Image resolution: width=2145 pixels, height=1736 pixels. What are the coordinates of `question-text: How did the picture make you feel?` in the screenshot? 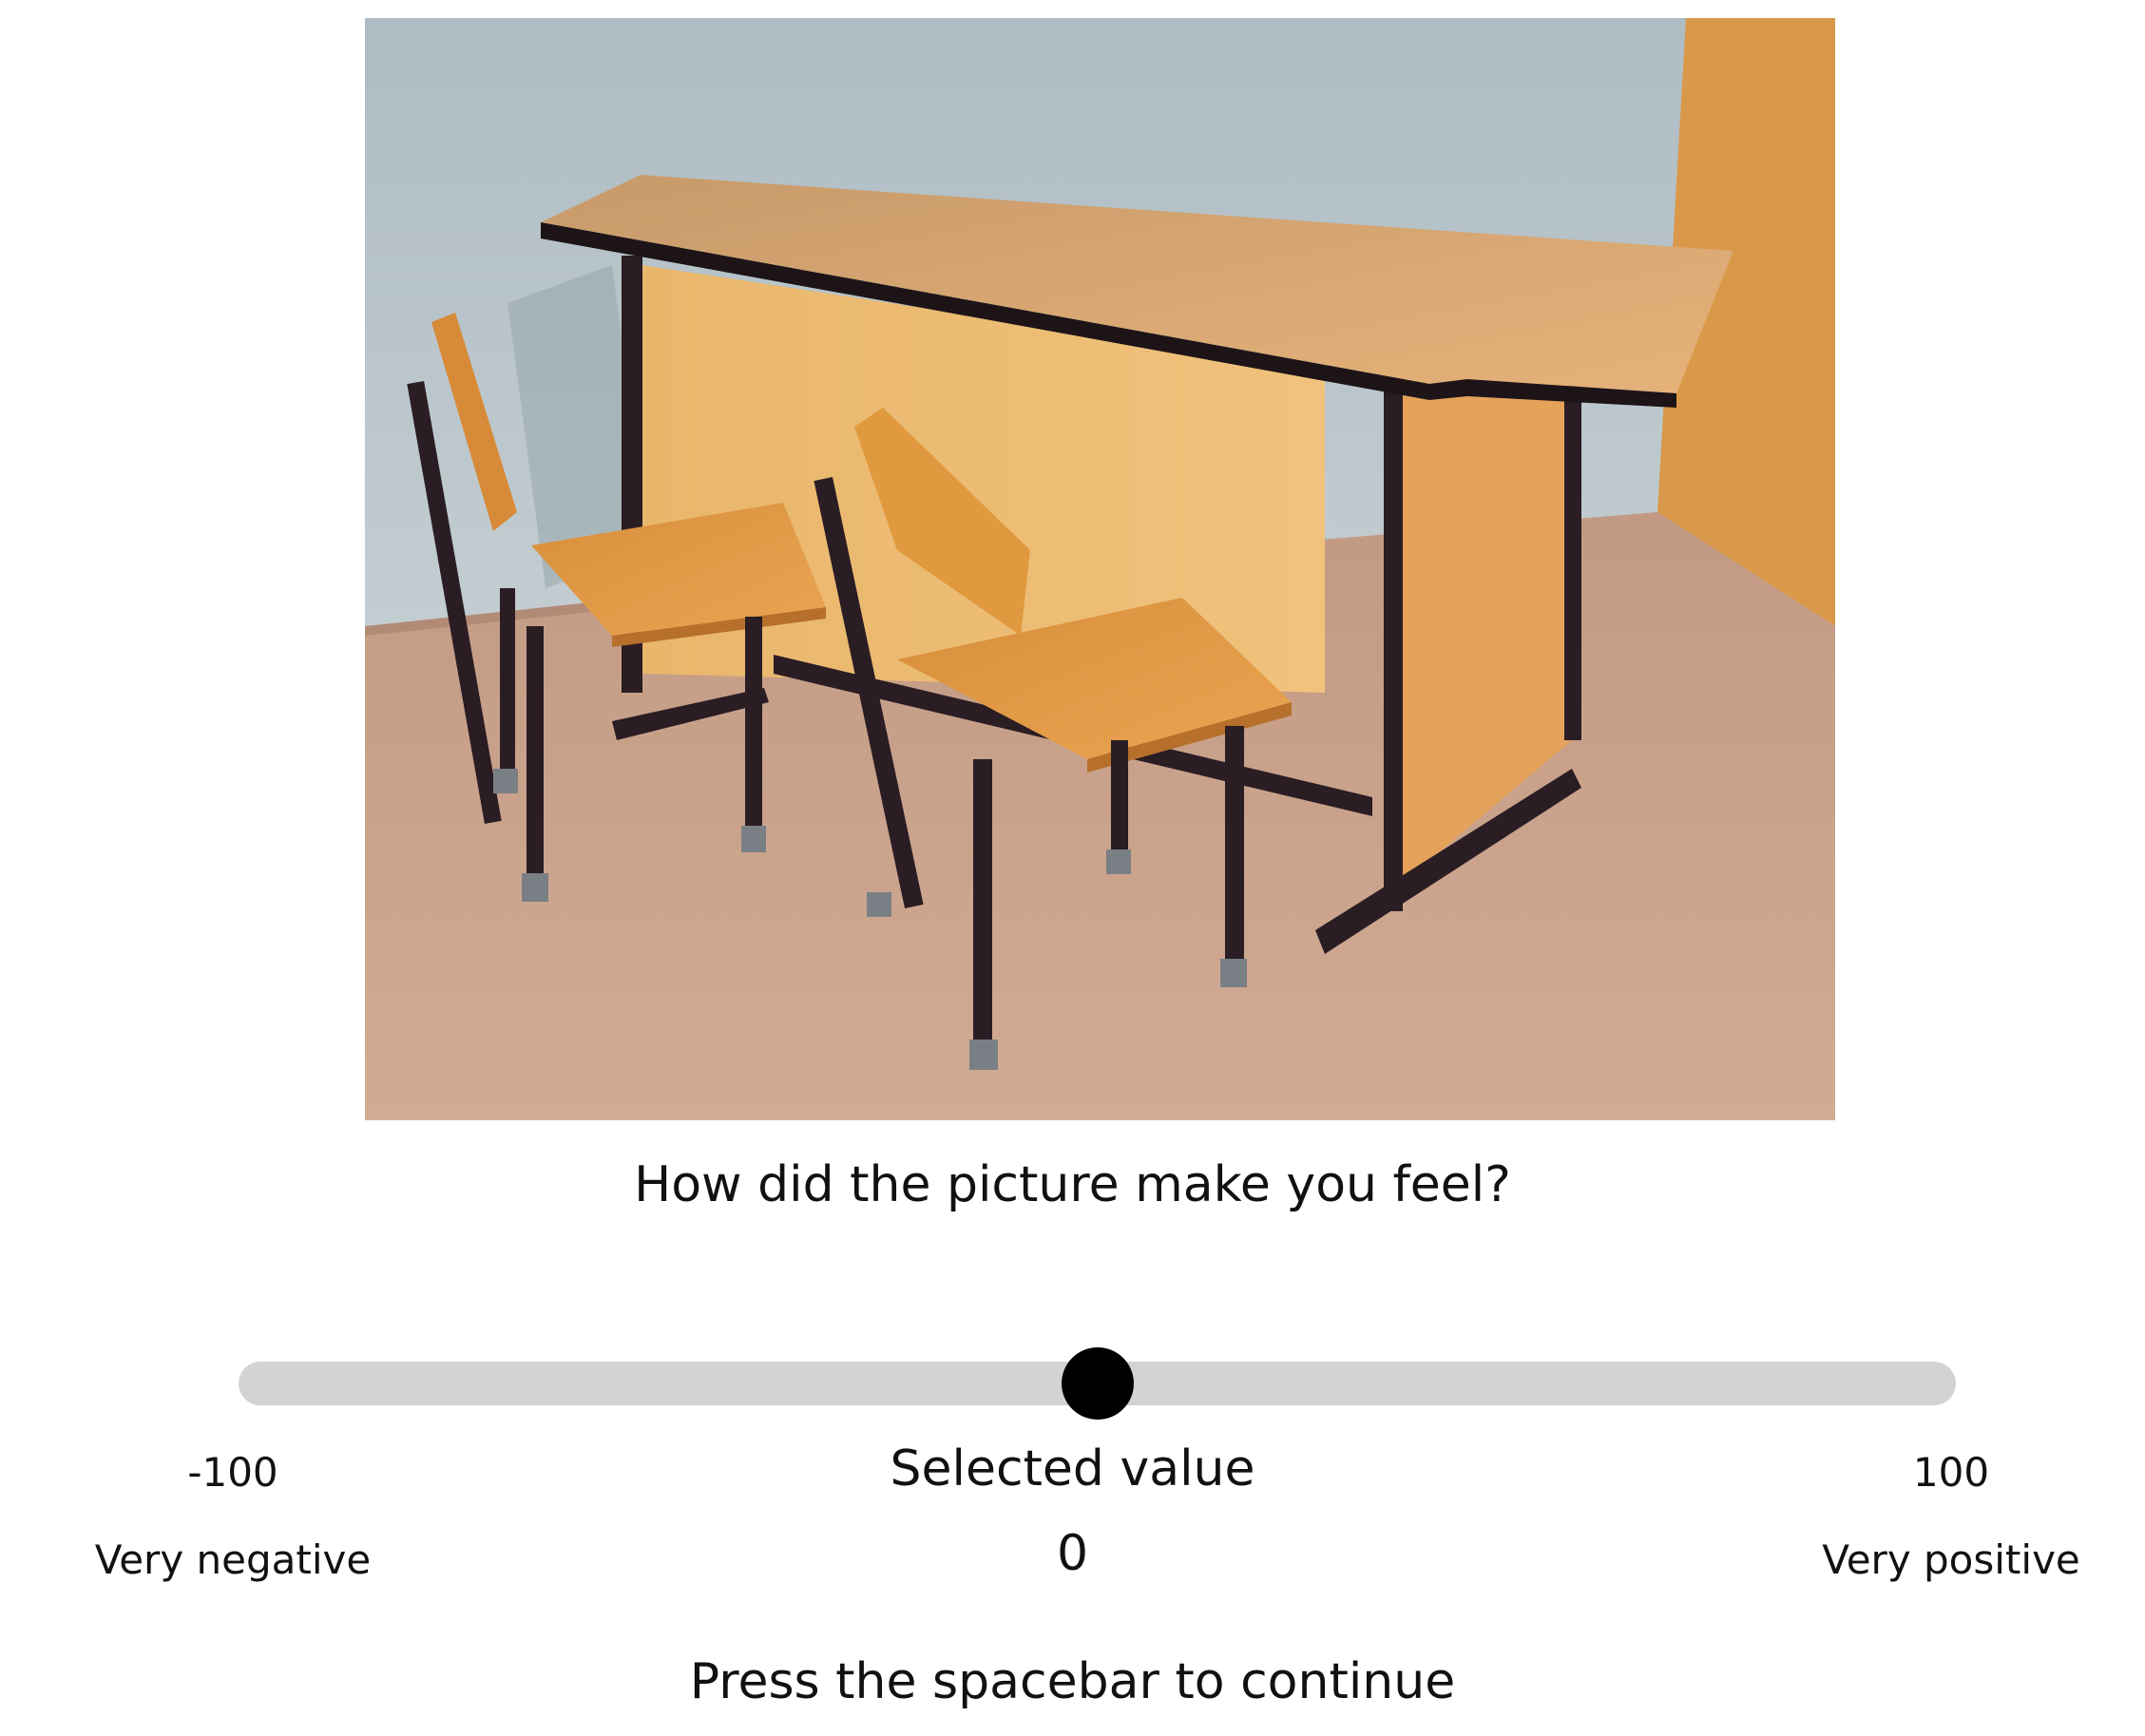 It's located at (1072, 1184).